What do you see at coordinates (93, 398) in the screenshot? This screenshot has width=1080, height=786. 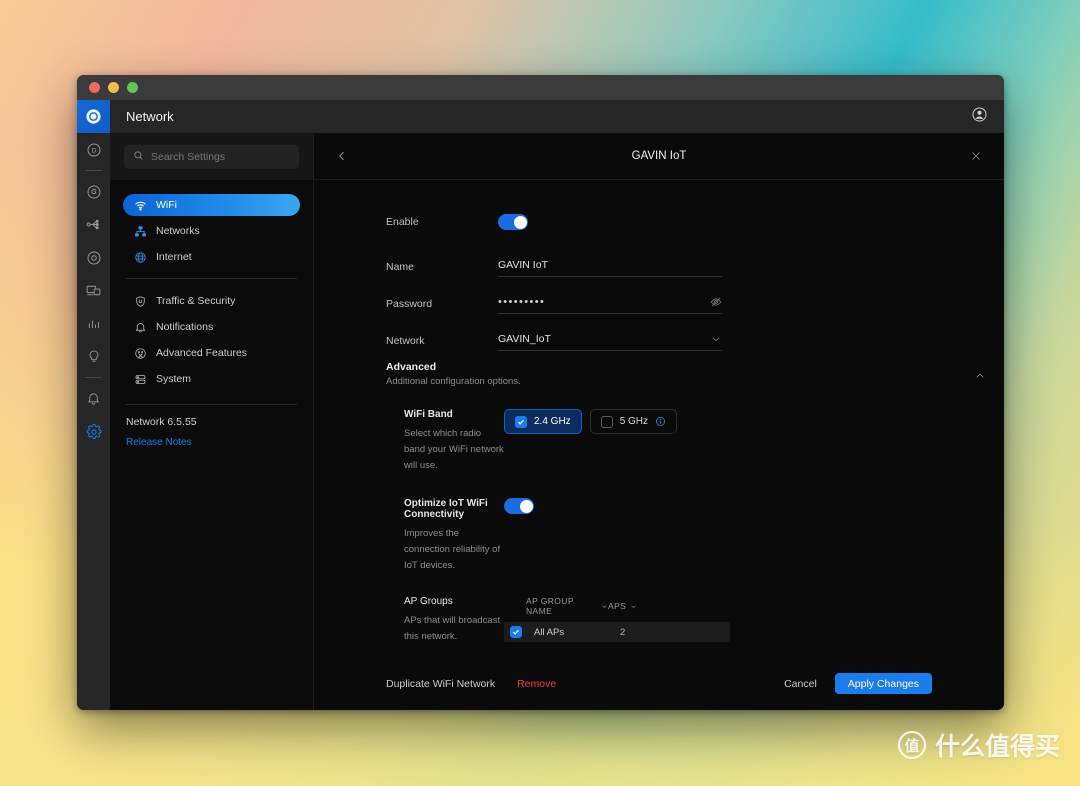 I see `notifications-bell-icon` at bounding box center [93, 398].